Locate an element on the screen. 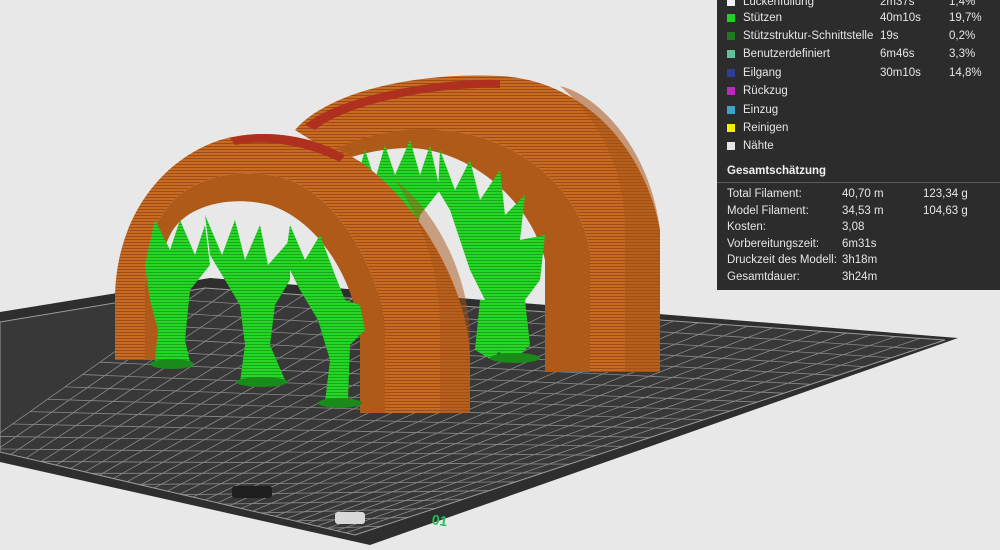 The height and width of the screenshot is (550, 1000). sum-v1: 34,53 m is located at coordinates (863, 210).